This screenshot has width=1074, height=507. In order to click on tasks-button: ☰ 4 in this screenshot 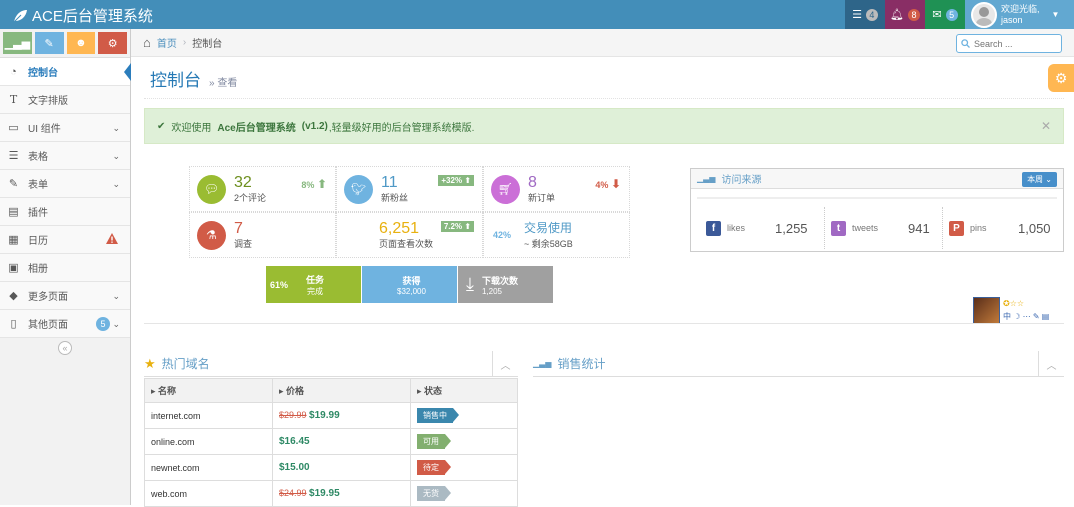, I will do `click(865, 14)`.